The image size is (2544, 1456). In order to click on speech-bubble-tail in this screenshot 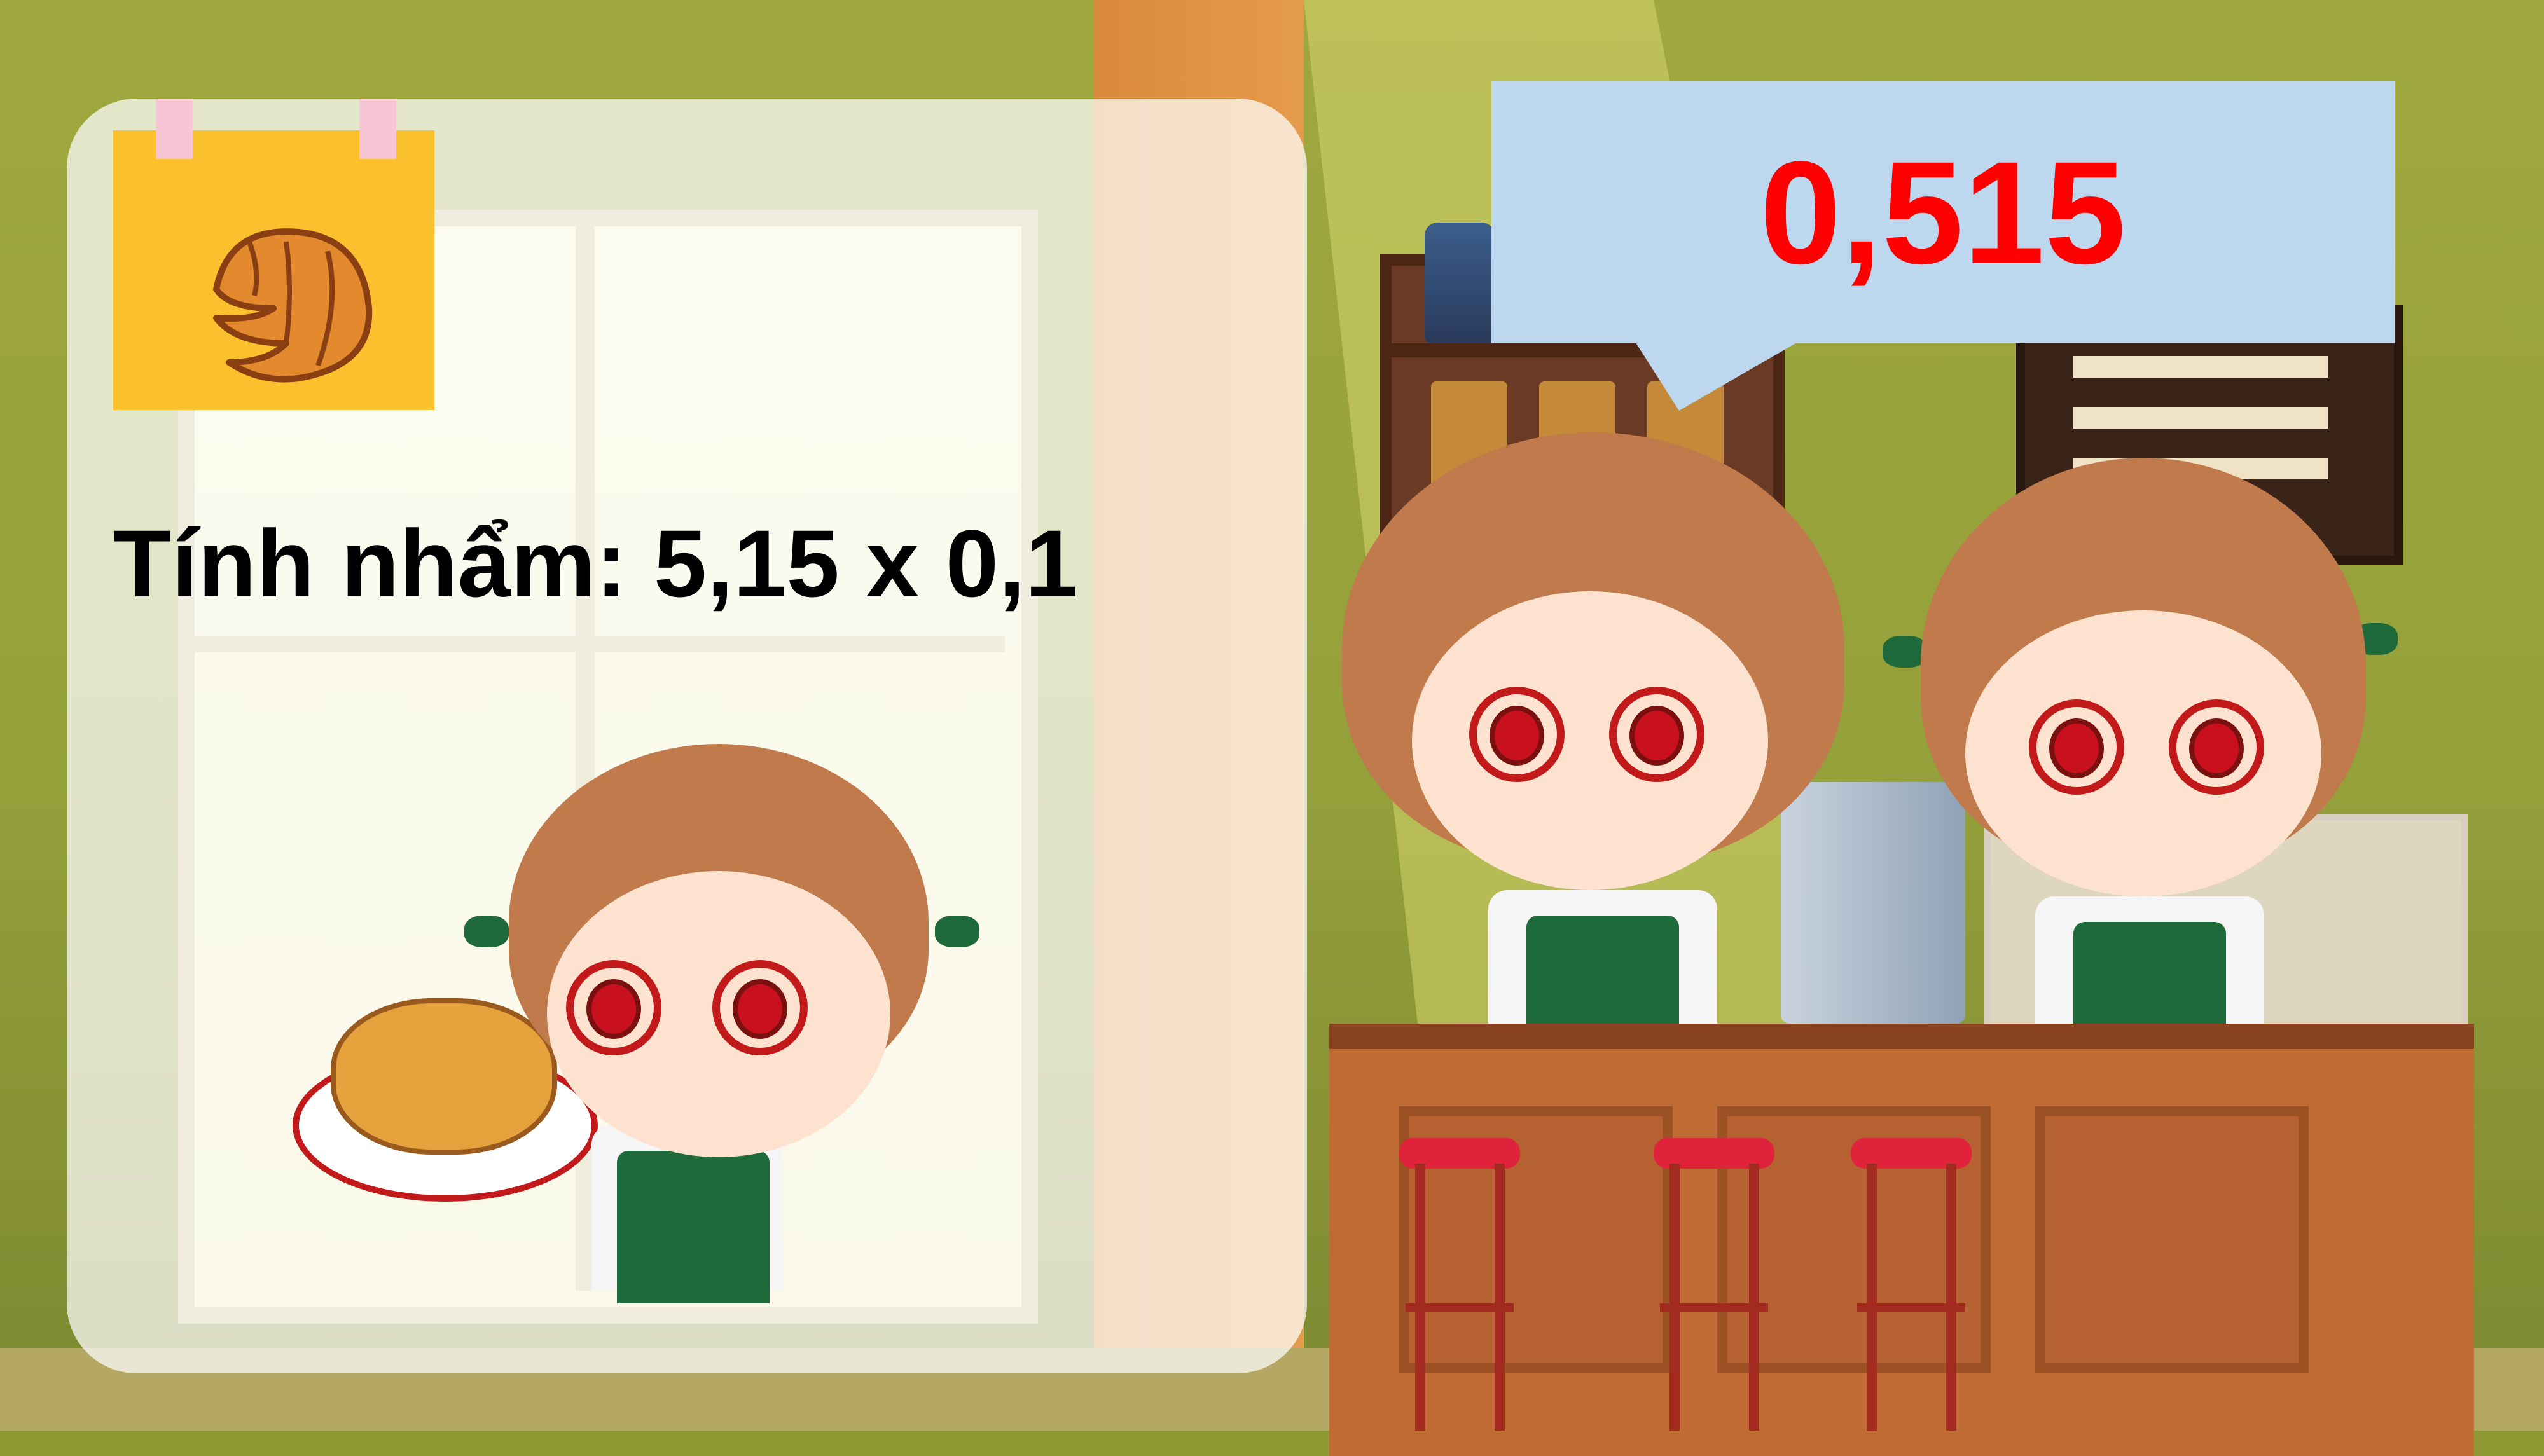, I will do `click(1718, 376)`.